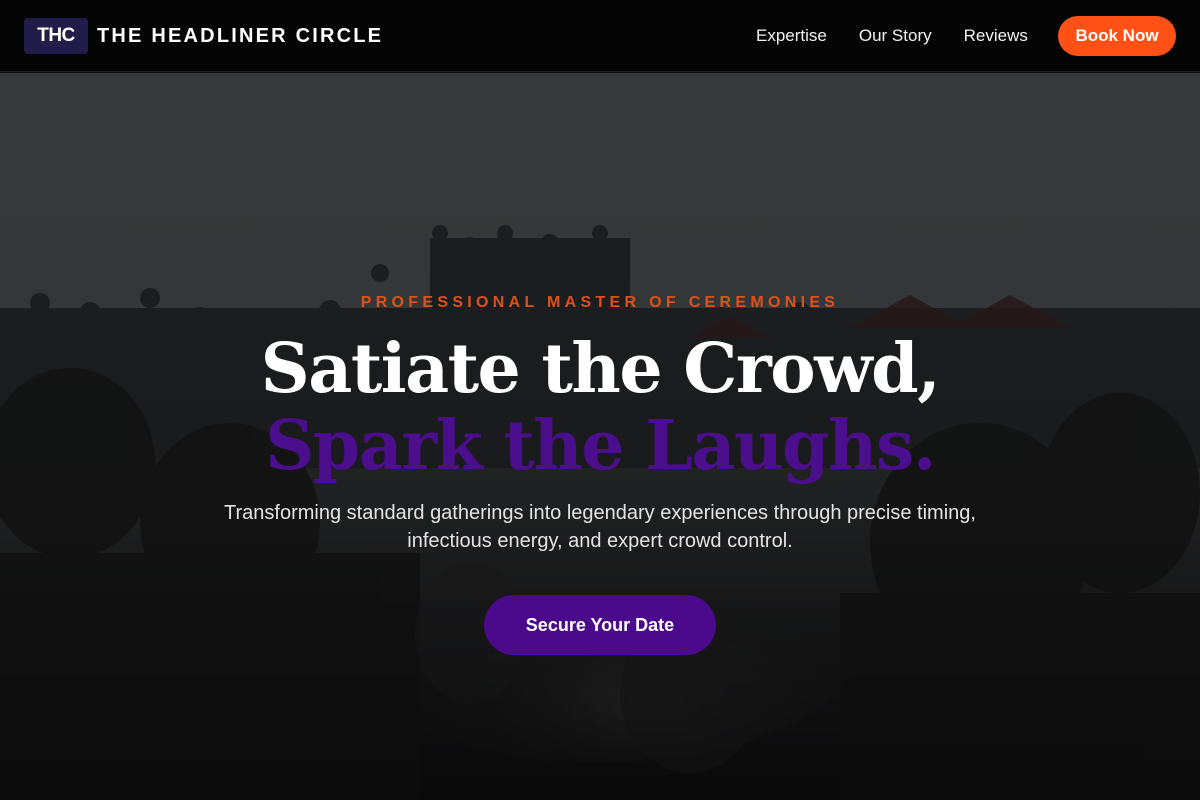  Describe the element at coordinates (895, 36) in the screenshot. I see `nav-link-our-story: Our Story` at that location.